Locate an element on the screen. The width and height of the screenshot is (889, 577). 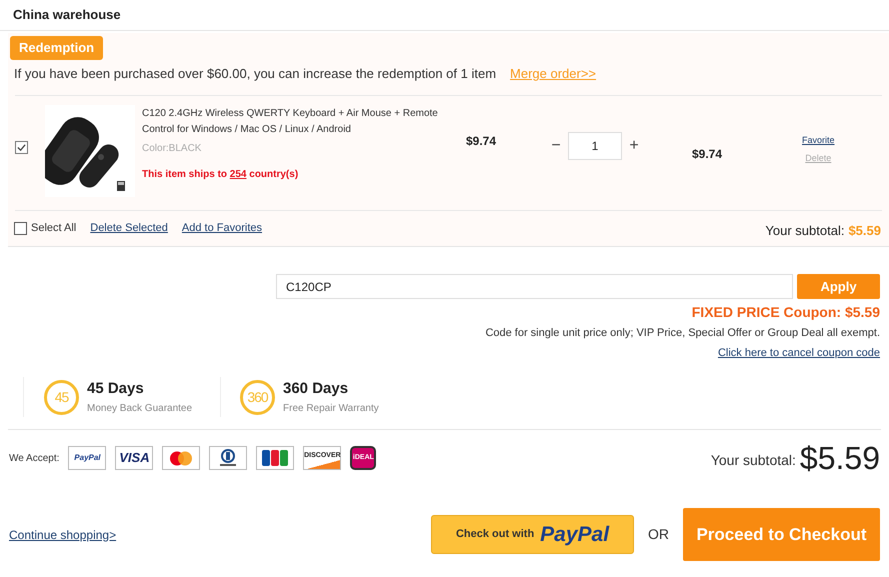
shipping-note: This item ships to 254 country(s) is located at coordinates (221, 175).